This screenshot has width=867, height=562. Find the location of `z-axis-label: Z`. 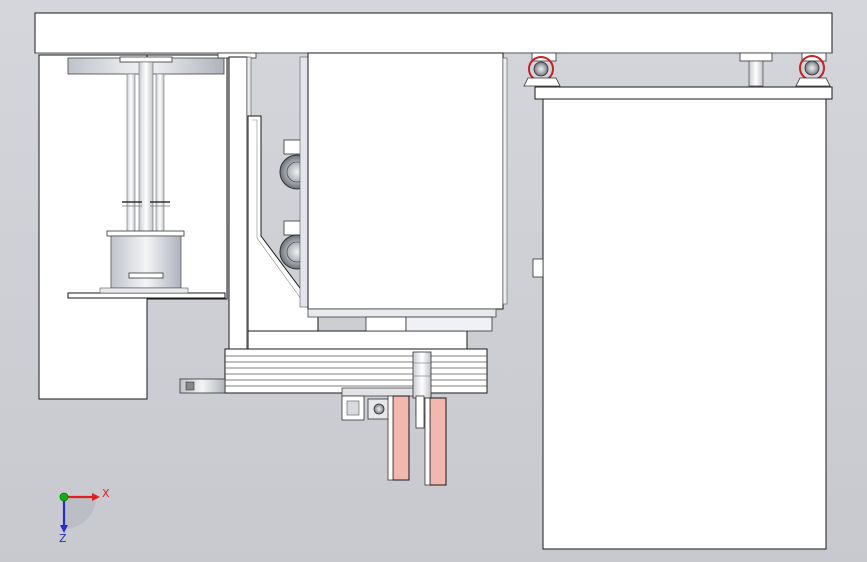

z-axis-label: Z is located at coordinates (63, 538).